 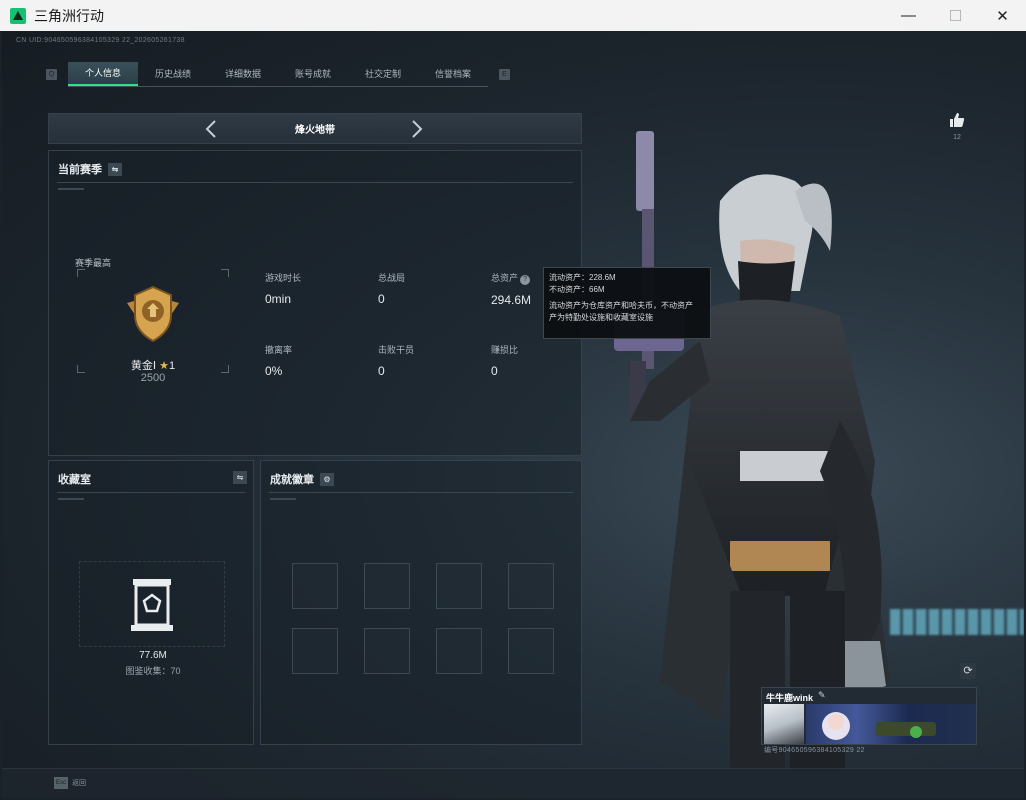 I want to click on player-uid: 编号904650596384105329 22, so click(x=814, y=750).